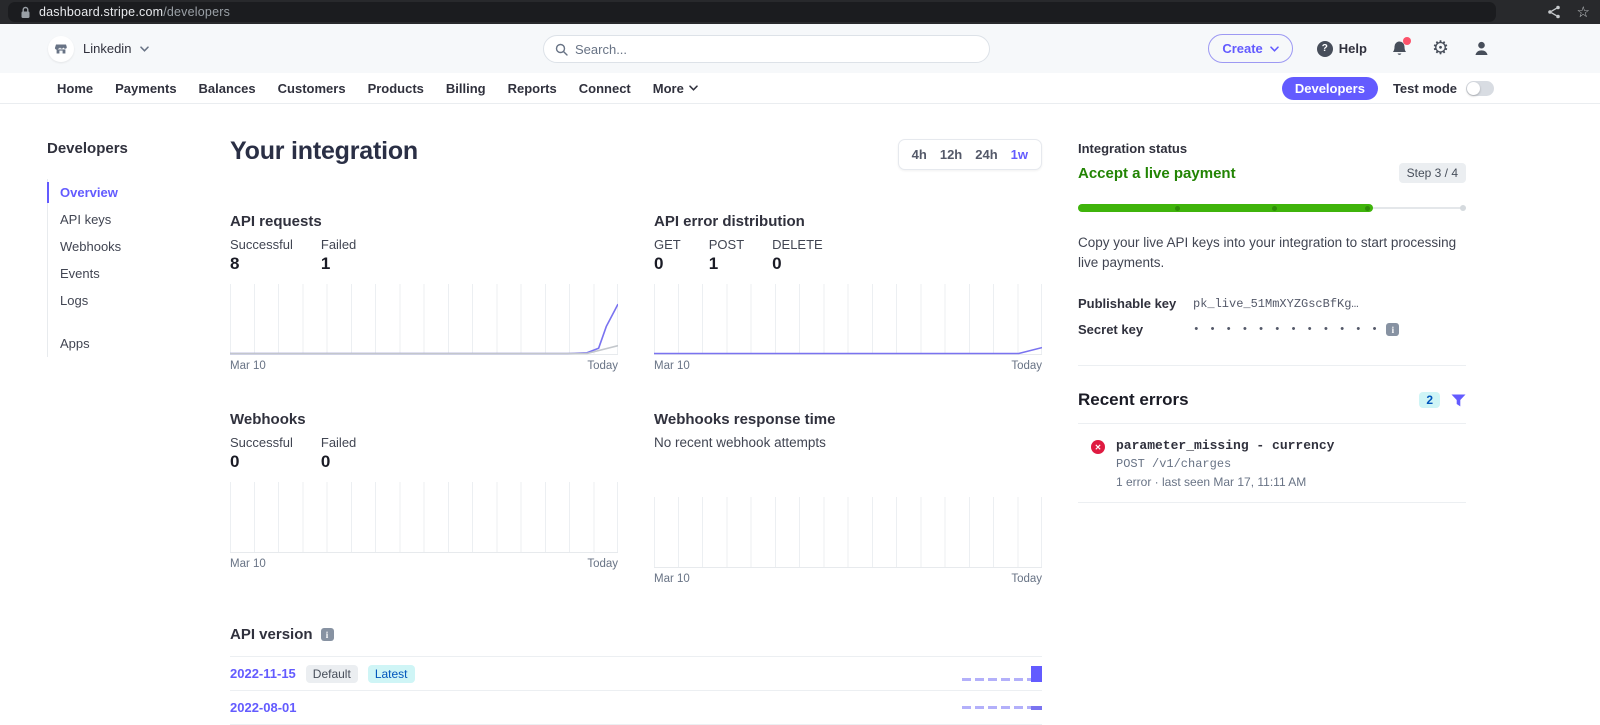  I want to click on share-icon, so click(1554, 12).